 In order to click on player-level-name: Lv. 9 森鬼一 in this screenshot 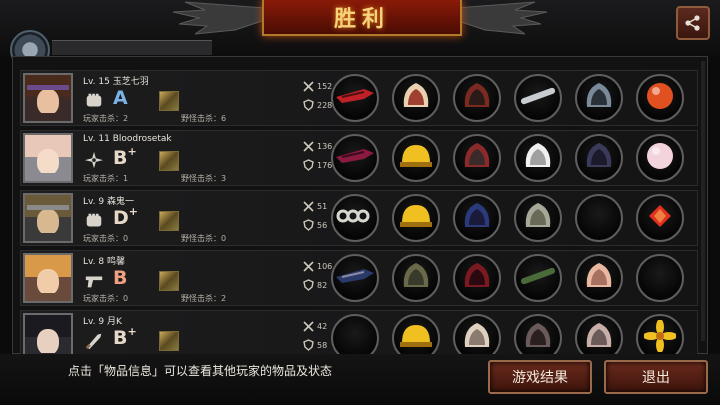, I will do `click(108, 202)`.